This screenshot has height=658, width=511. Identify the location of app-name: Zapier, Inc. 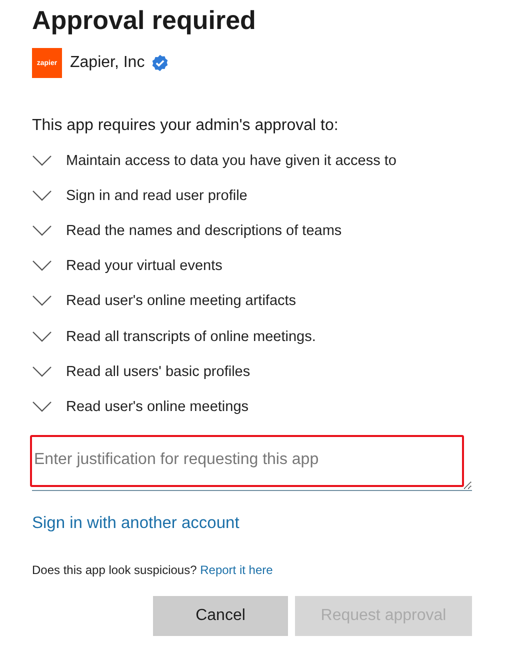
(107, 63).